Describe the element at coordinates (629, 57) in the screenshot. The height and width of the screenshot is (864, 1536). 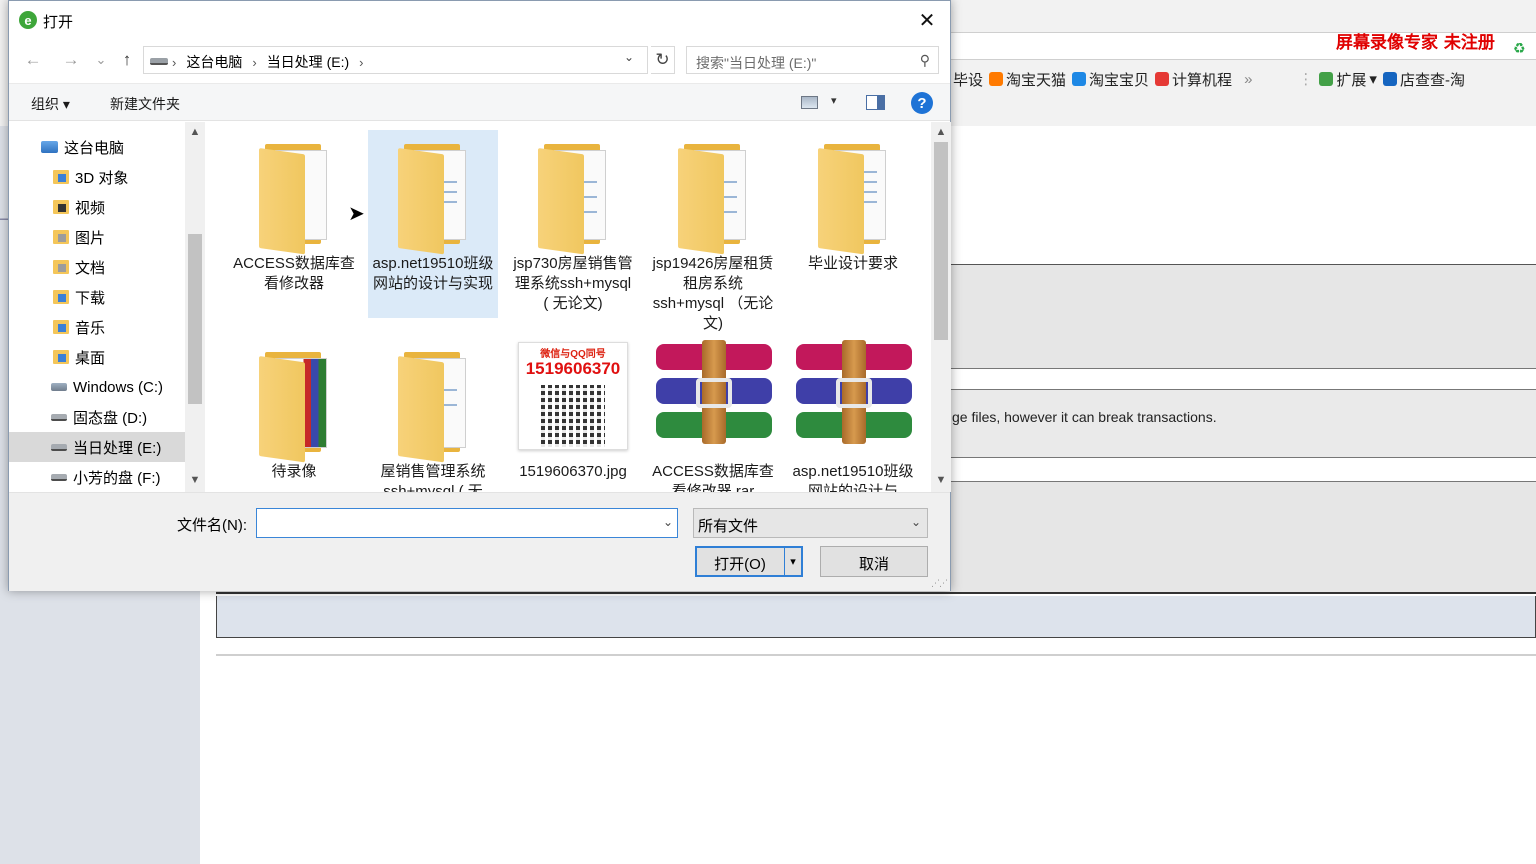
I see `address-history-dropdown: ⌄` at that location.